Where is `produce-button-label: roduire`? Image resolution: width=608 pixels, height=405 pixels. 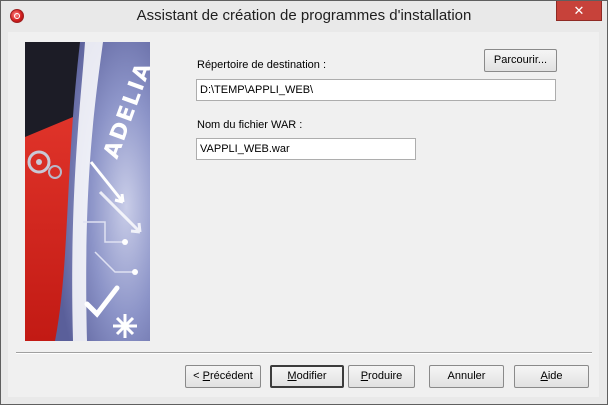 produce-button-label: roduire is located at coordinates (385, 376).